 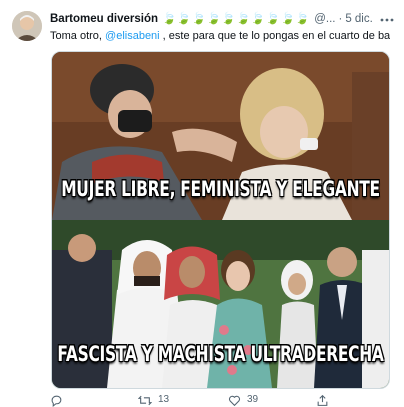 What do you see at coordinates (359, 19) in the screenshot?
I see `tweet-date: 5 dic.` at bounding box center [359, 19].